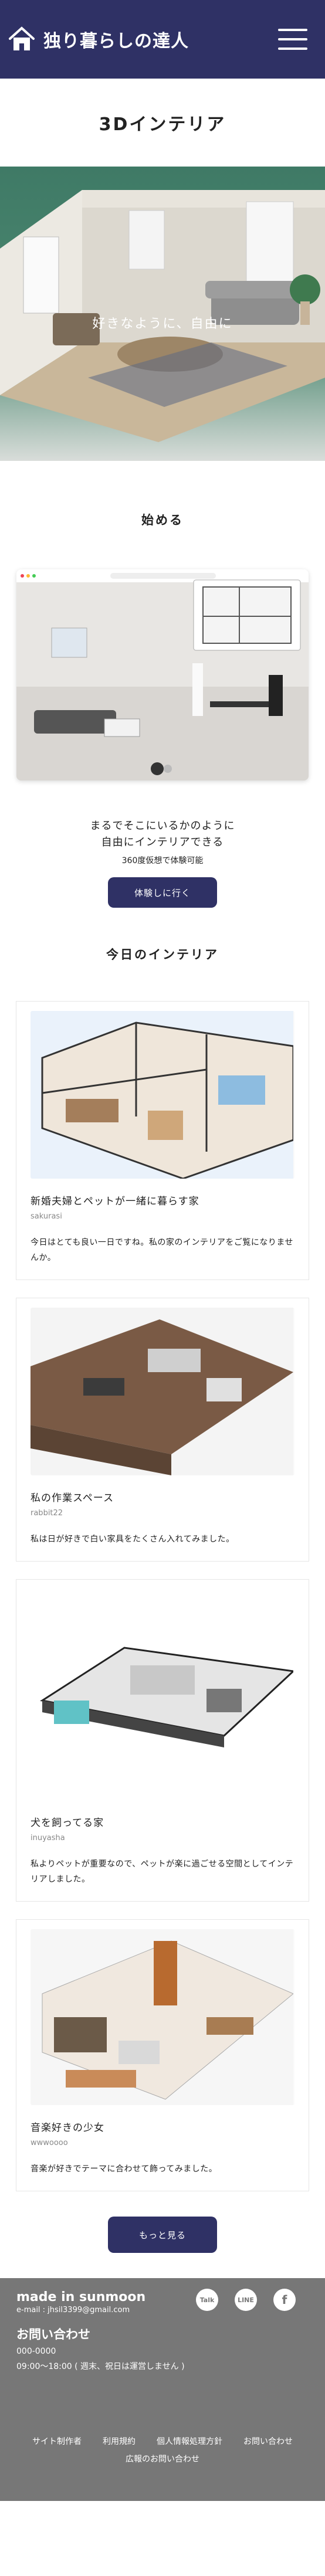 This screenshot has width=325, height=2576. What do you see at coordinates (162, 124) in the screenshot?
I see `page-title: 3Dインテリア` at bounding box center [162, 124].